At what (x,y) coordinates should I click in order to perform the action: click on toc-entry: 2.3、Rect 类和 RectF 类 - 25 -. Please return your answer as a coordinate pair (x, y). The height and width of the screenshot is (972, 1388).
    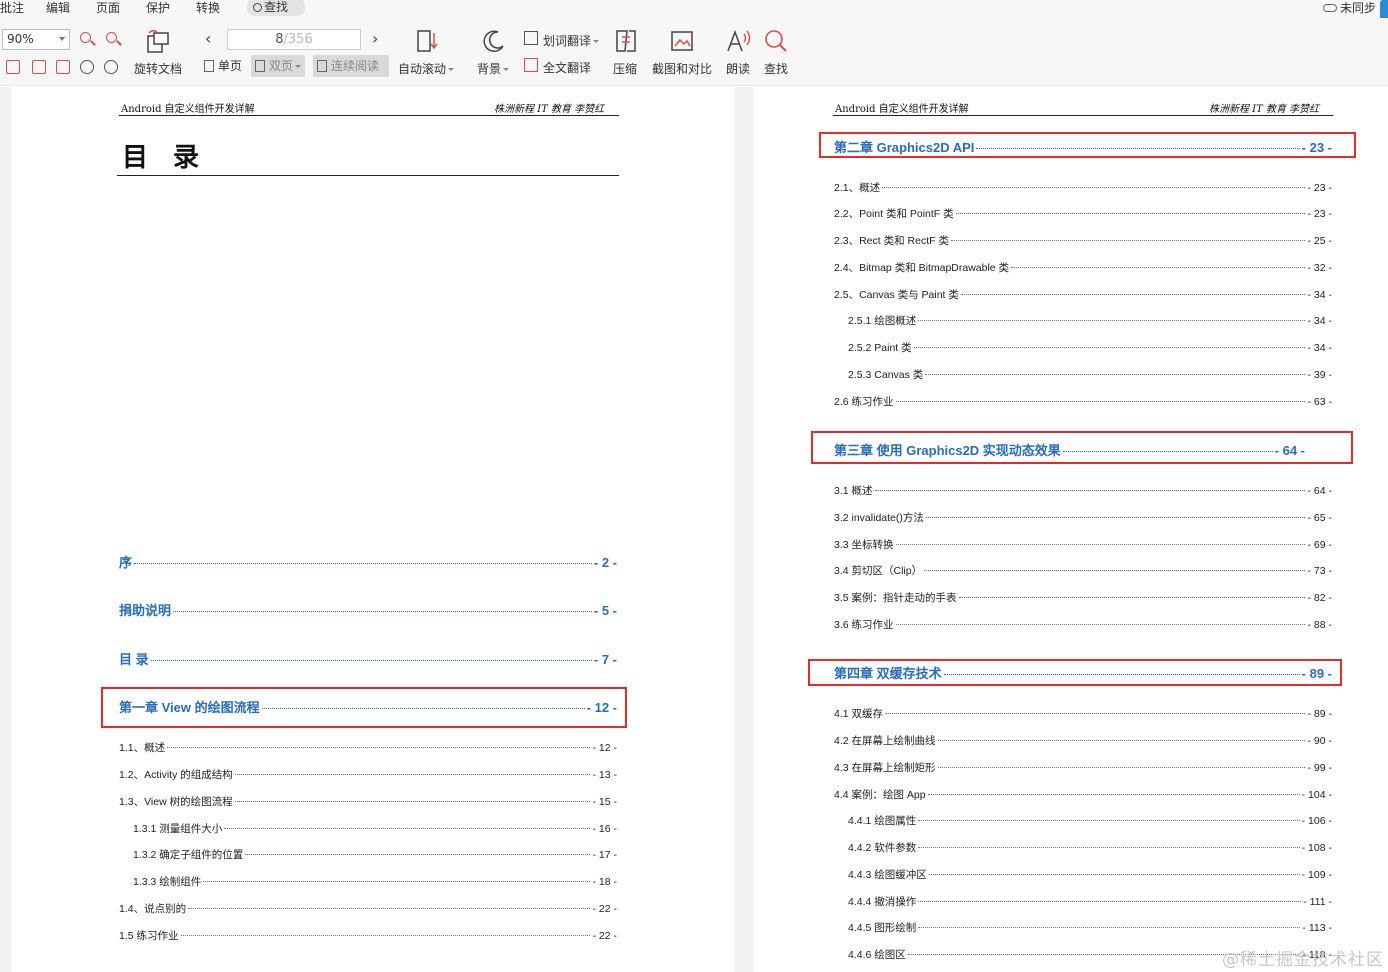
    Looking at the image, I should click on (1083, 240).